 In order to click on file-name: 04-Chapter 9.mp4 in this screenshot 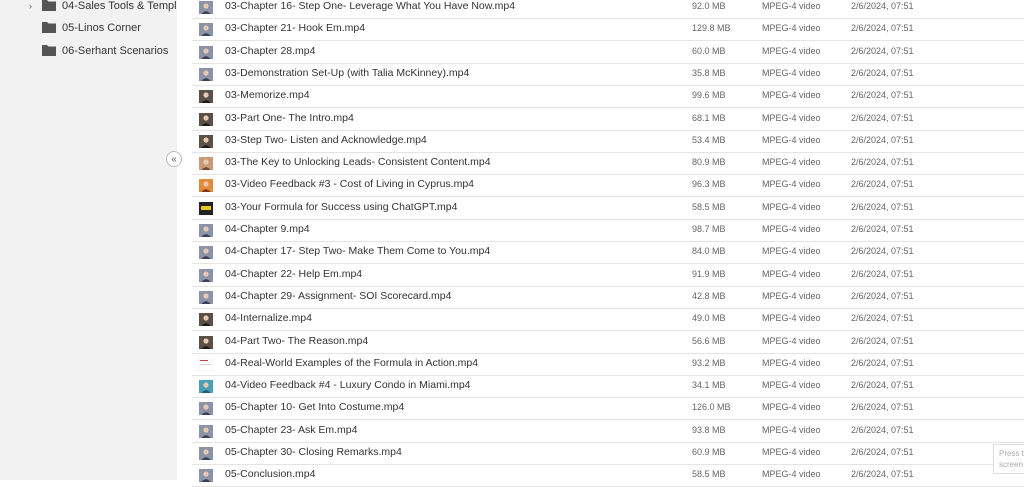, I will do `click(267, 229)`.